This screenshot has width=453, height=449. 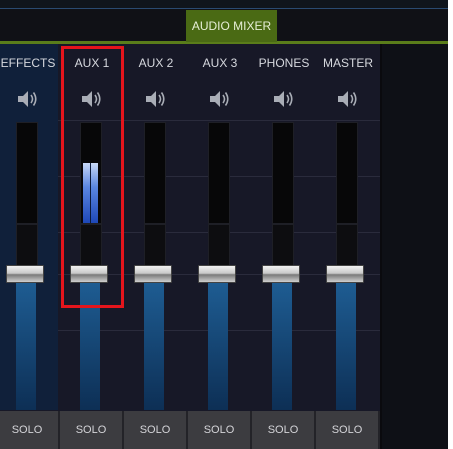 I want to click on top-strip, so click(x=224, y=4).